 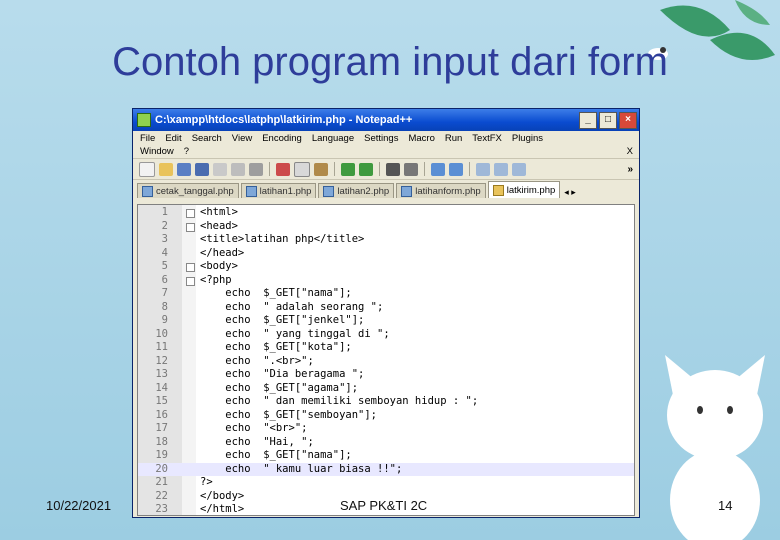 What do you see at coordinates (242, 138) in the screenshot?
I see `menu-view: View` at bounding box center [242, 138].